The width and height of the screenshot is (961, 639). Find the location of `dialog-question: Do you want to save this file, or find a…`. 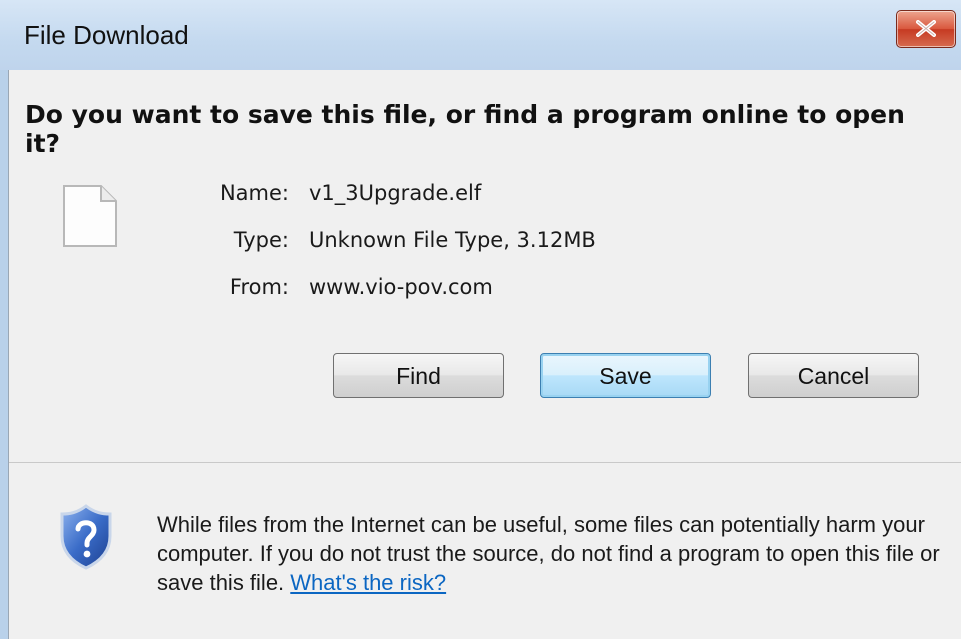

dialog-question: Do you want to save this file, or find a… is located at coordinates (465, 129).